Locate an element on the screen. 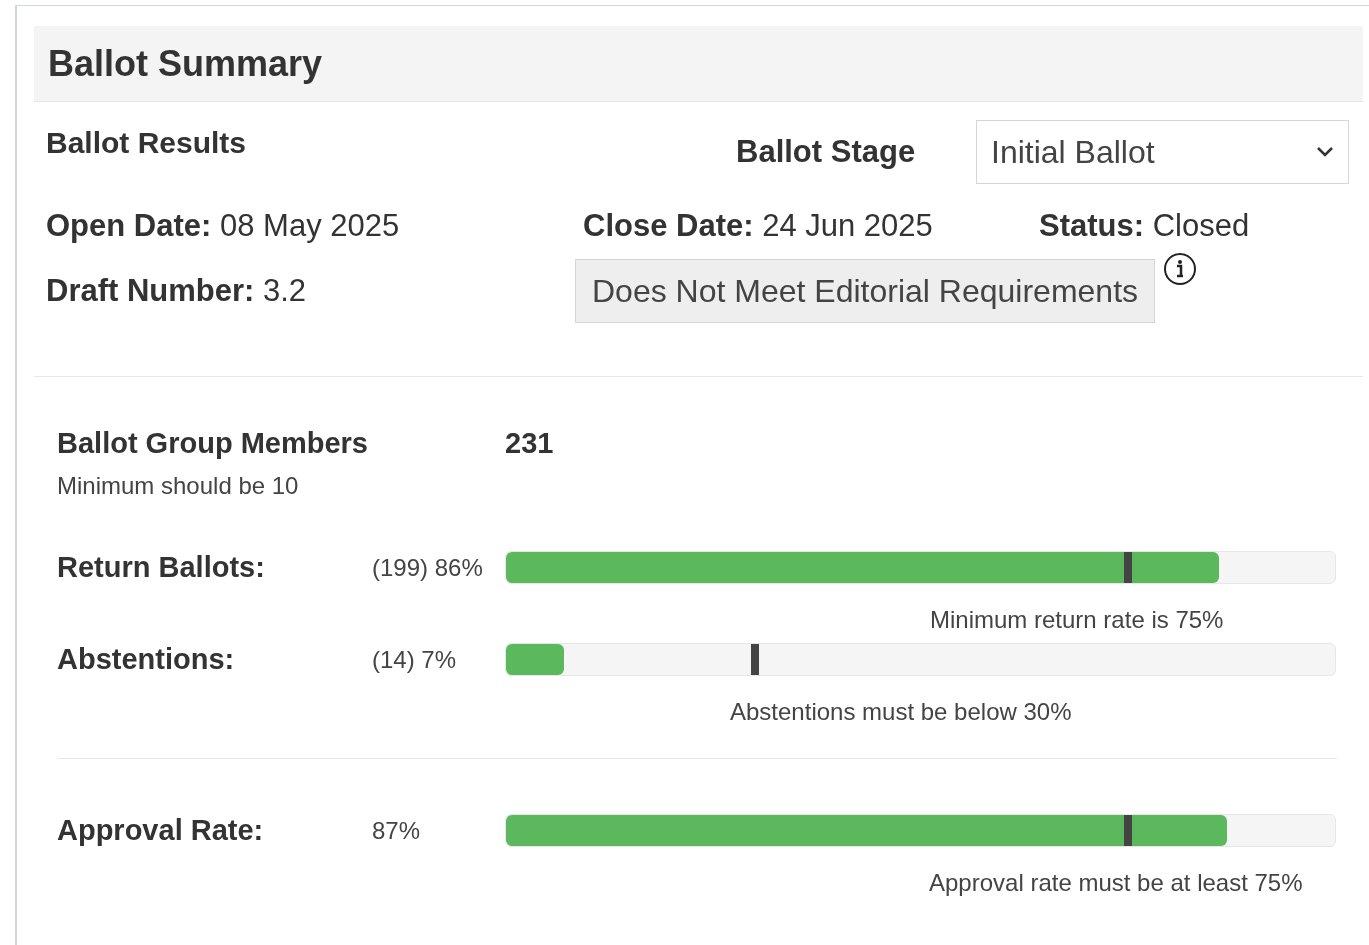 This screenshot has height=945, width=1369. field-text: Status: Closed is located at coordinates (1144, 225).